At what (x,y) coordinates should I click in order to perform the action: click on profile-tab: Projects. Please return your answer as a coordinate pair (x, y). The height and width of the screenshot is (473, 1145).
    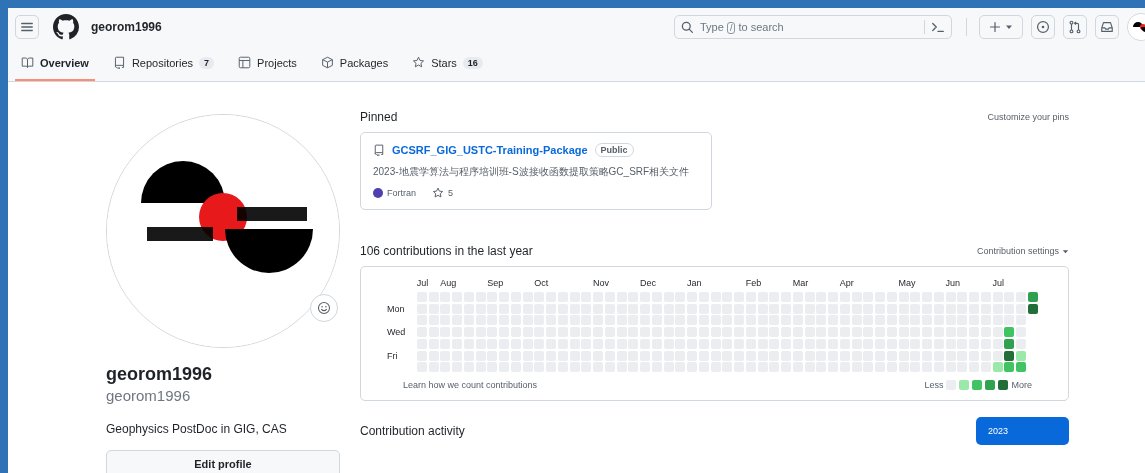
    Looking at the image, I should click on (267, 63).